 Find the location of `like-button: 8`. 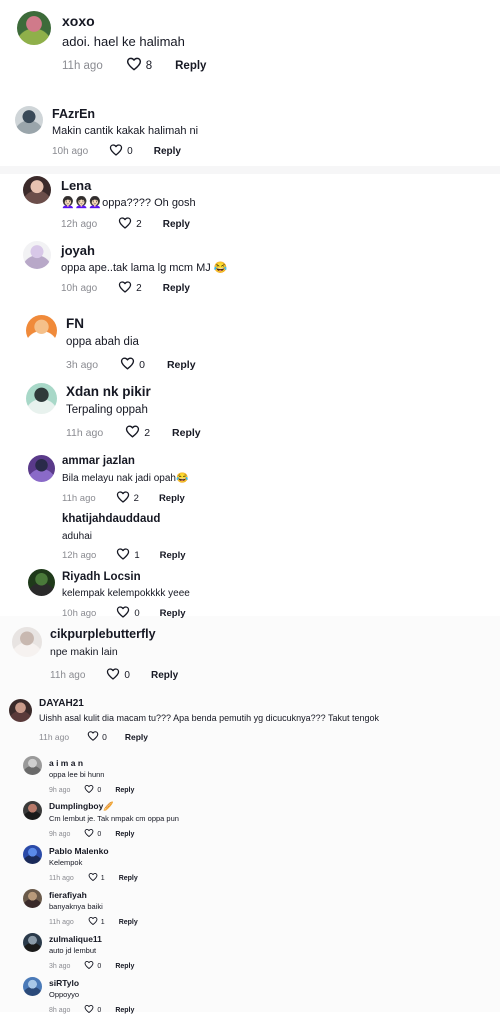

like-button: 8 is located at coordinates (139, 65).